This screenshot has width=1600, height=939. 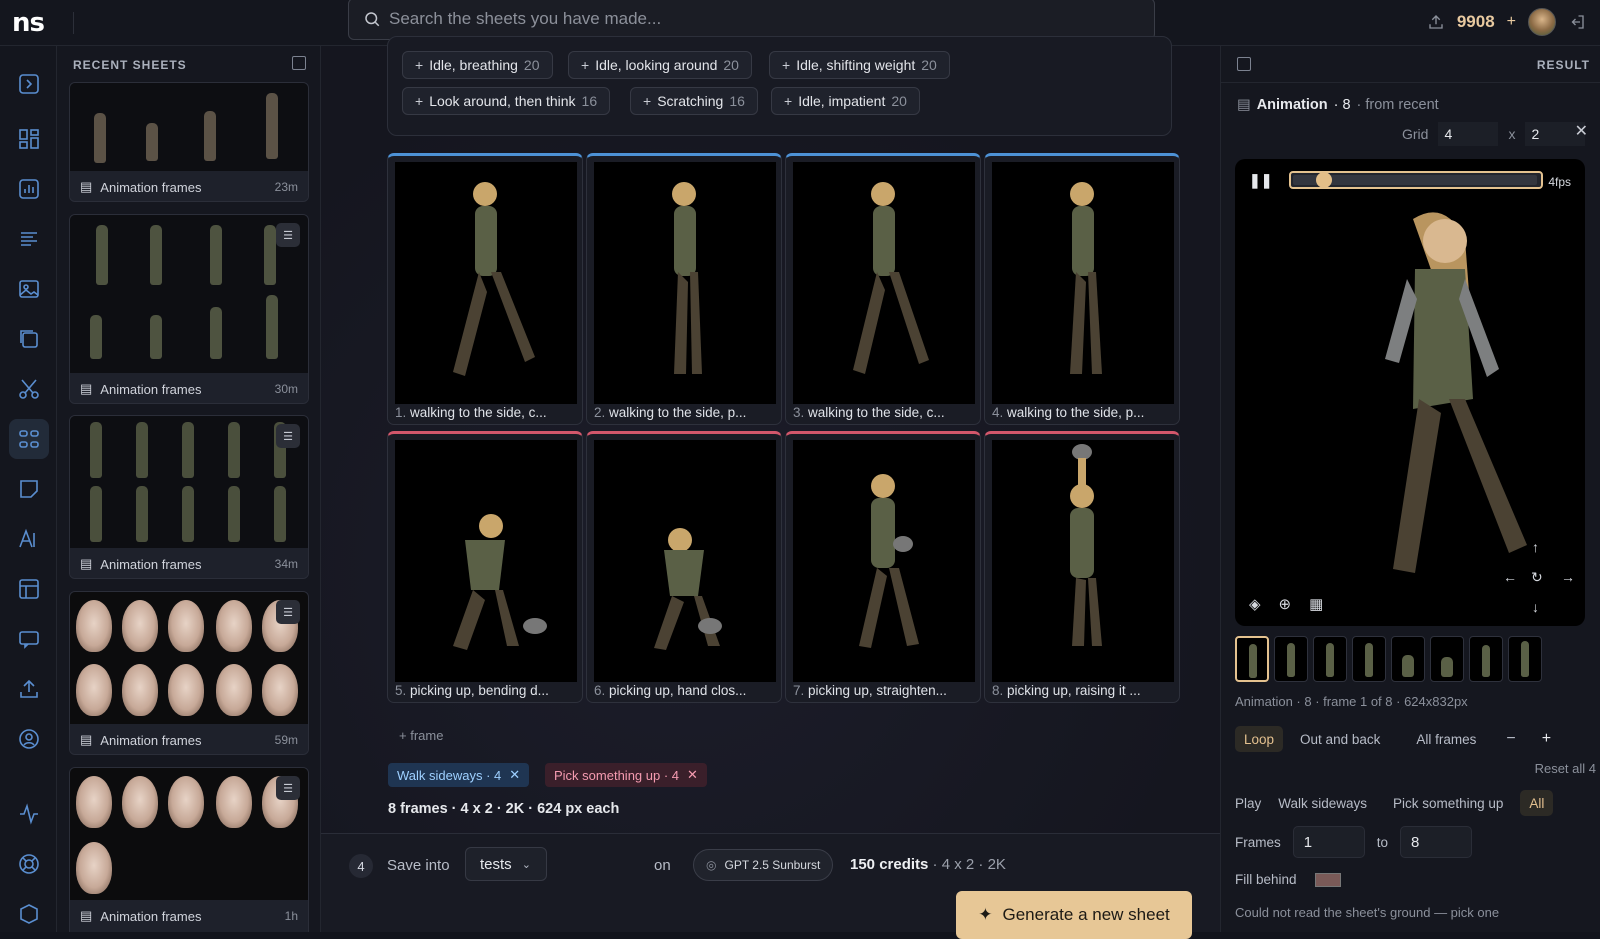 I want to click on frame-to-input: 8, so click(x=1436, y=842).